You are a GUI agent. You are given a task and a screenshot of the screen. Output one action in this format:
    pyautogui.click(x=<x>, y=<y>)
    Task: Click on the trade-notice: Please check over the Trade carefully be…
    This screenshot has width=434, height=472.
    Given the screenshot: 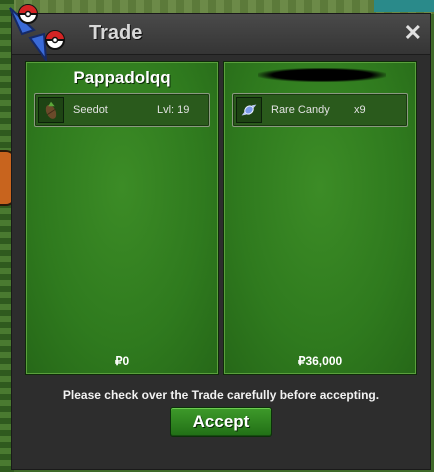 What is the action you would take?
    pyautogui.click(x=221, y=395)
    